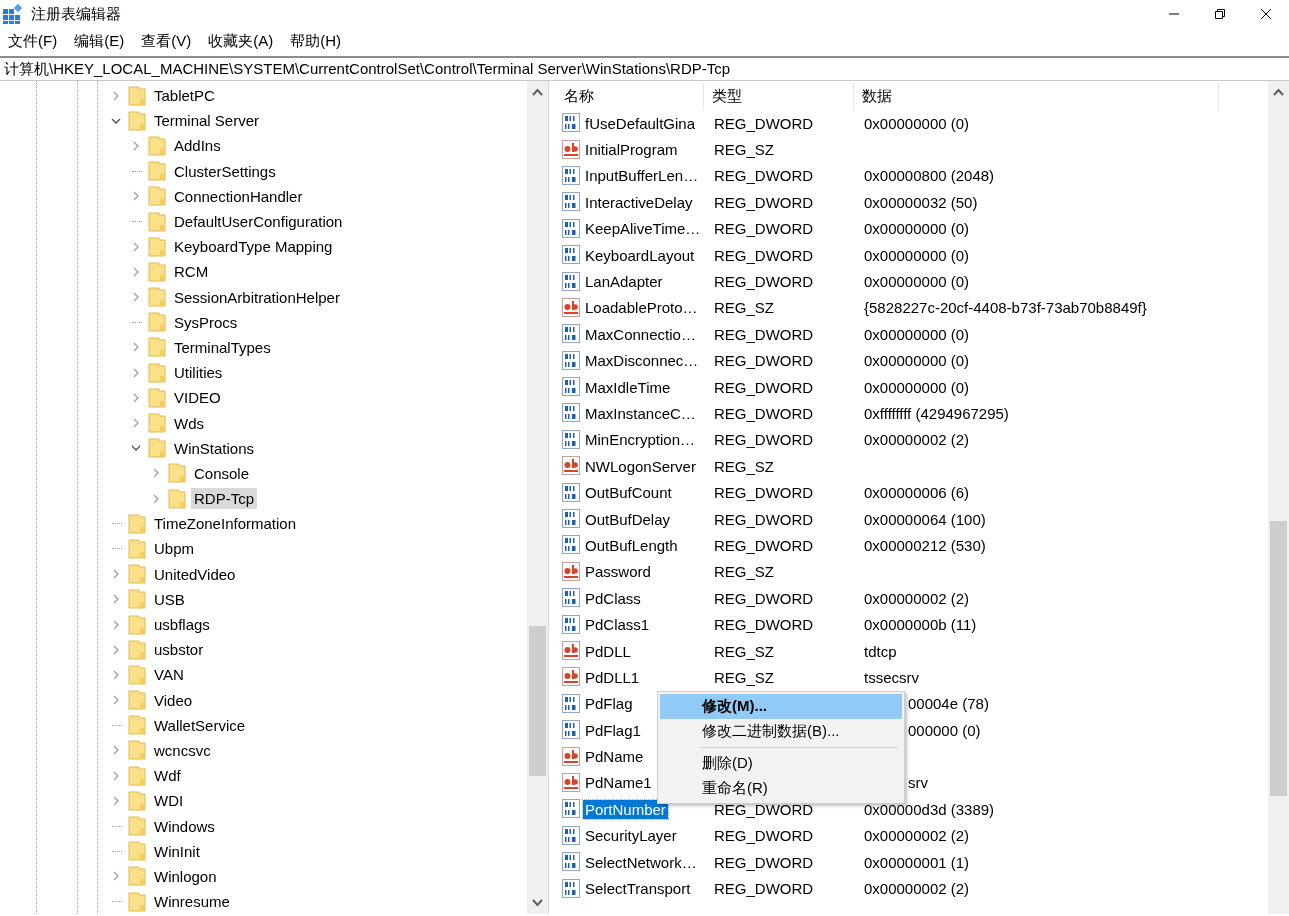  Describe the element at coordinates (191, 272) in the screenshot. I see `tree-item: RCM` at that location.